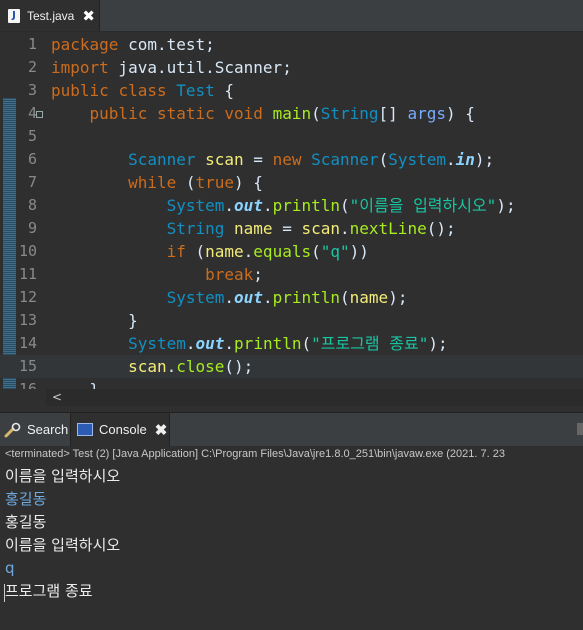 Image resolution: width=583 pixels, height=630 pixels. Describe the element at coordinates (157, 182) in the screenshot. I see `code-text: while (true) {` at that location.